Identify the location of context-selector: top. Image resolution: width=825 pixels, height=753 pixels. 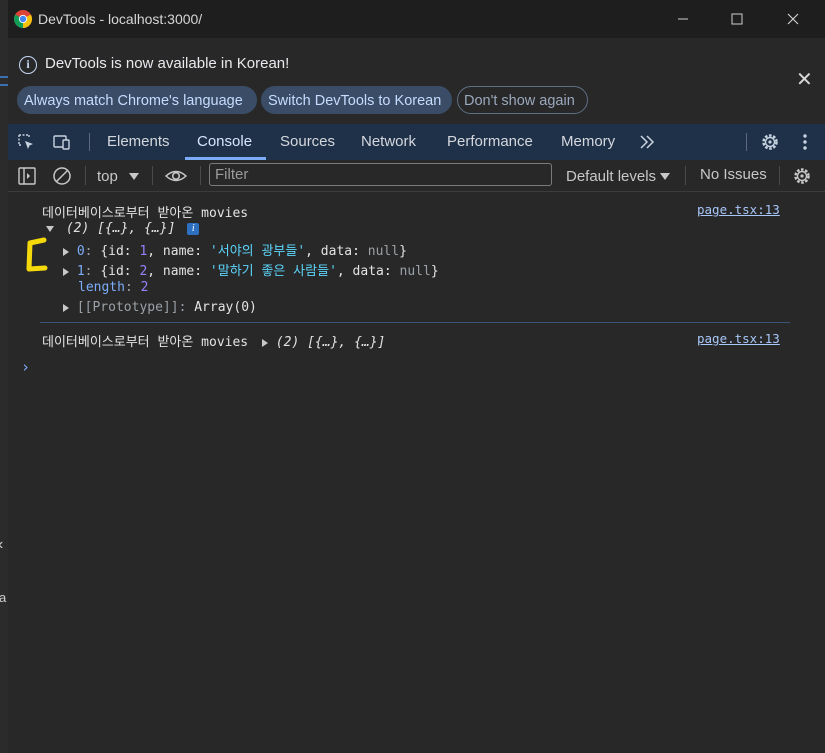
(118, 176).